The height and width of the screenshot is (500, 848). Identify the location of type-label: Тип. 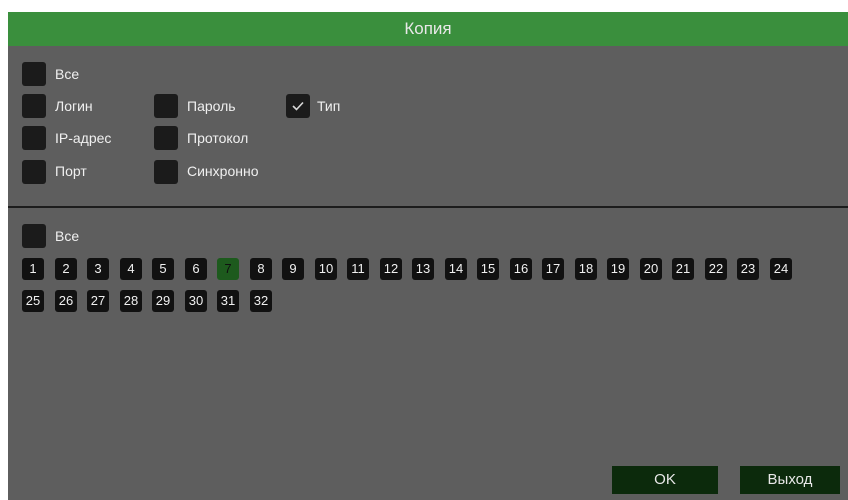
(329, 106).